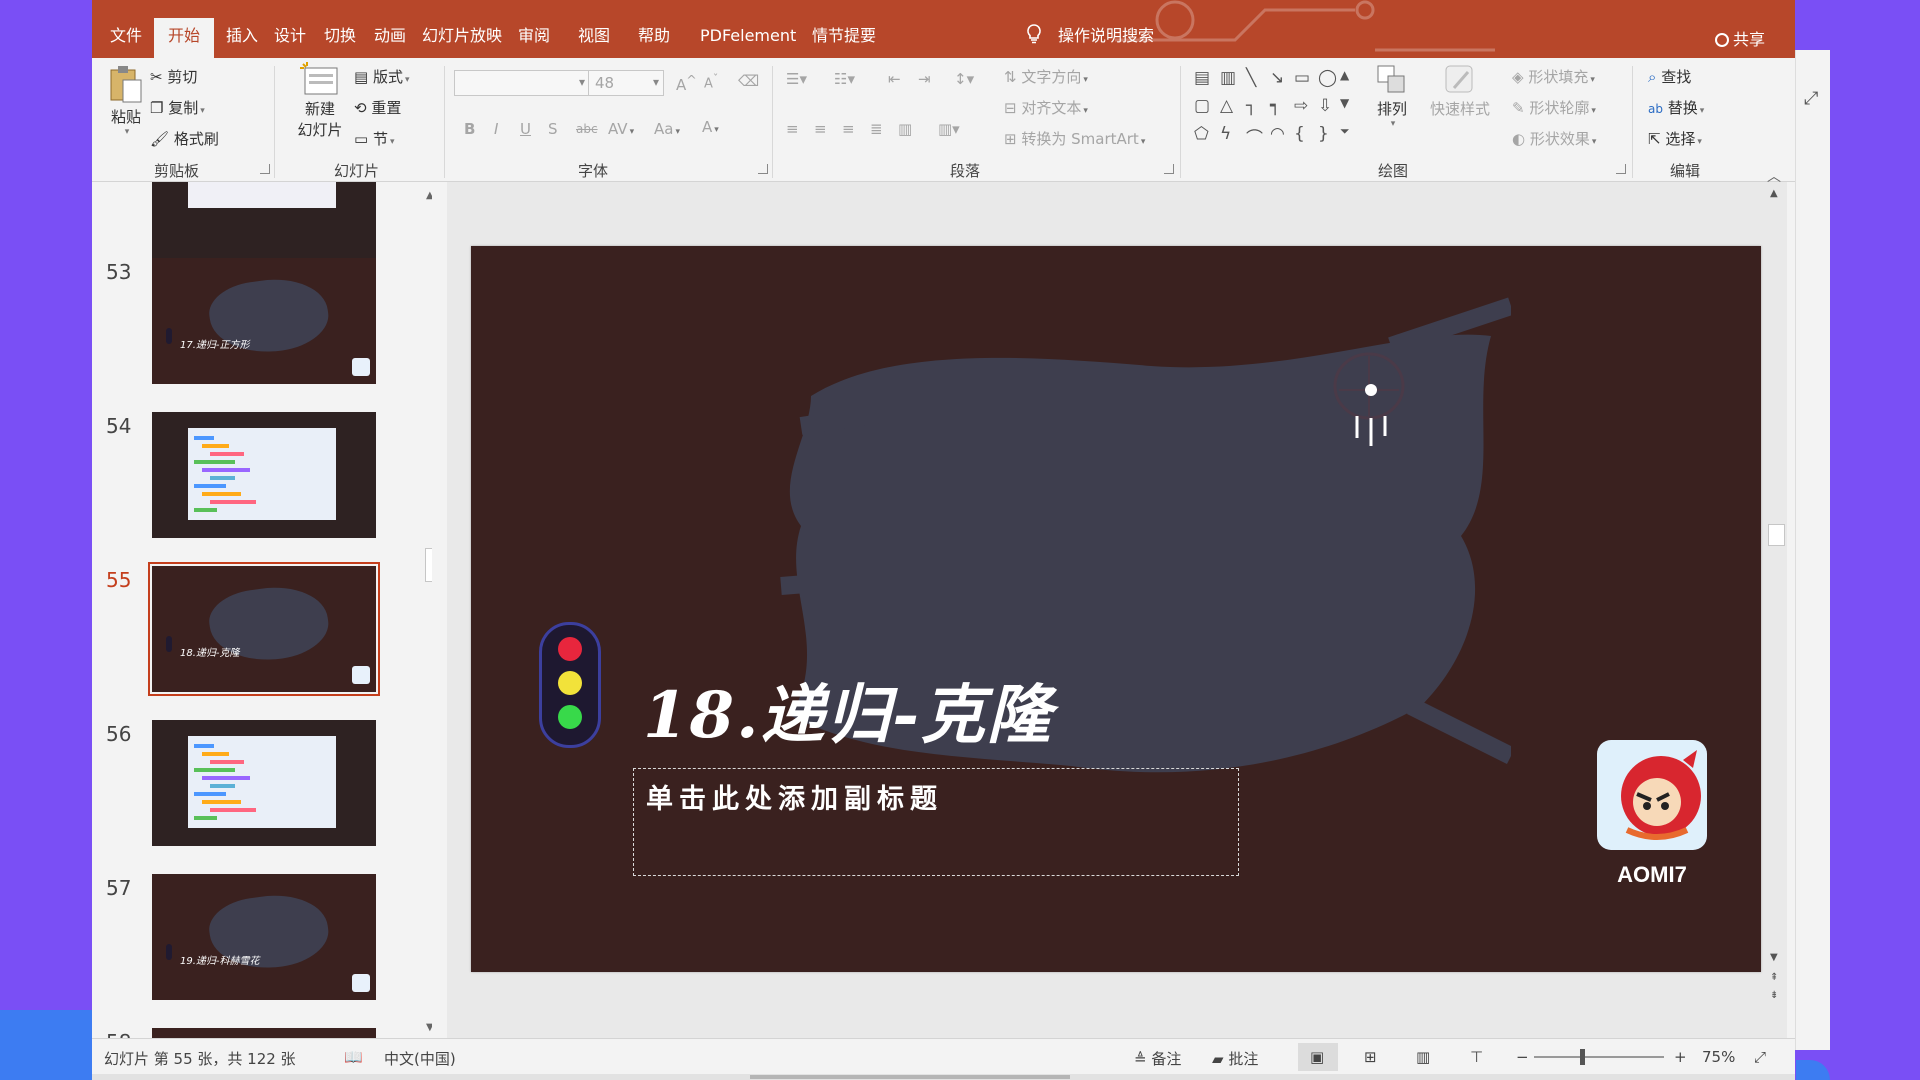  Describe the element at coordinates (184, 138) in the screenshot. I see `format-painter-button: 🖌 格式刷` at that location.